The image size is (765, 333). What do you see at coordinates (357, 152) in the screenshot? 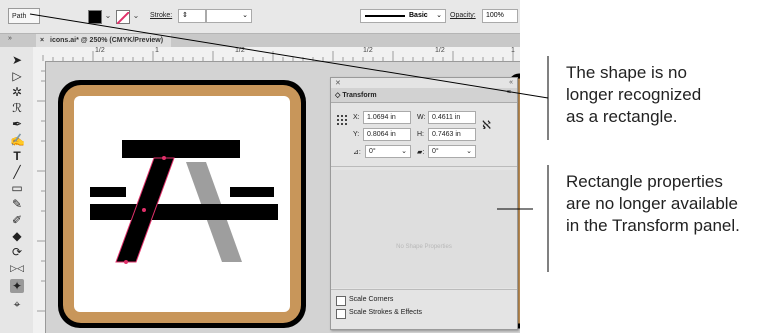
I see `rotate-angle-icon: ⊿:` at bounding box center [357, 152].